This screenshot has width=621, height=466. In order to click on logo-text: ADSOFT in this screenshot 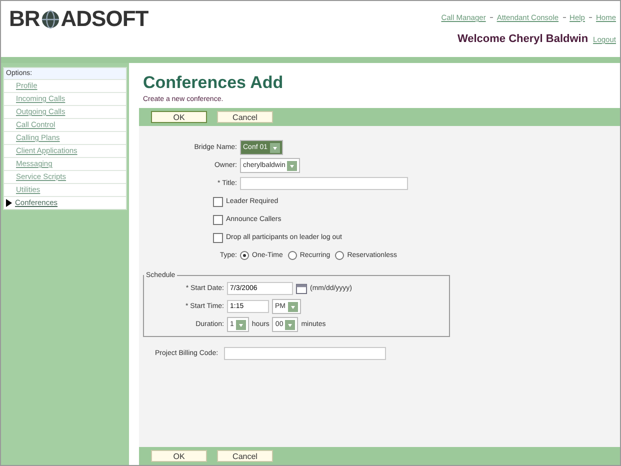, I will do `click(104, 19)`.